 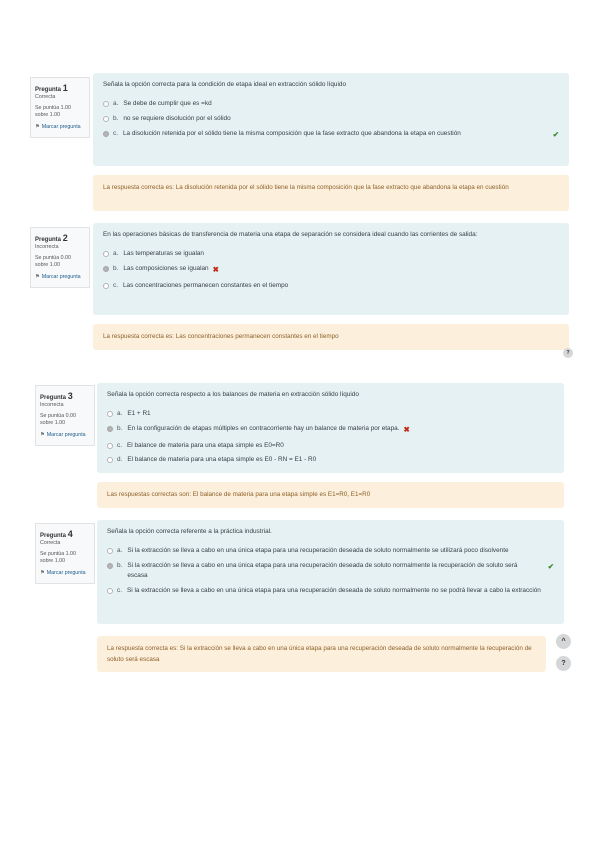 I want to click on question-4-number: Pregunta 4, so click(x=56, y=534).